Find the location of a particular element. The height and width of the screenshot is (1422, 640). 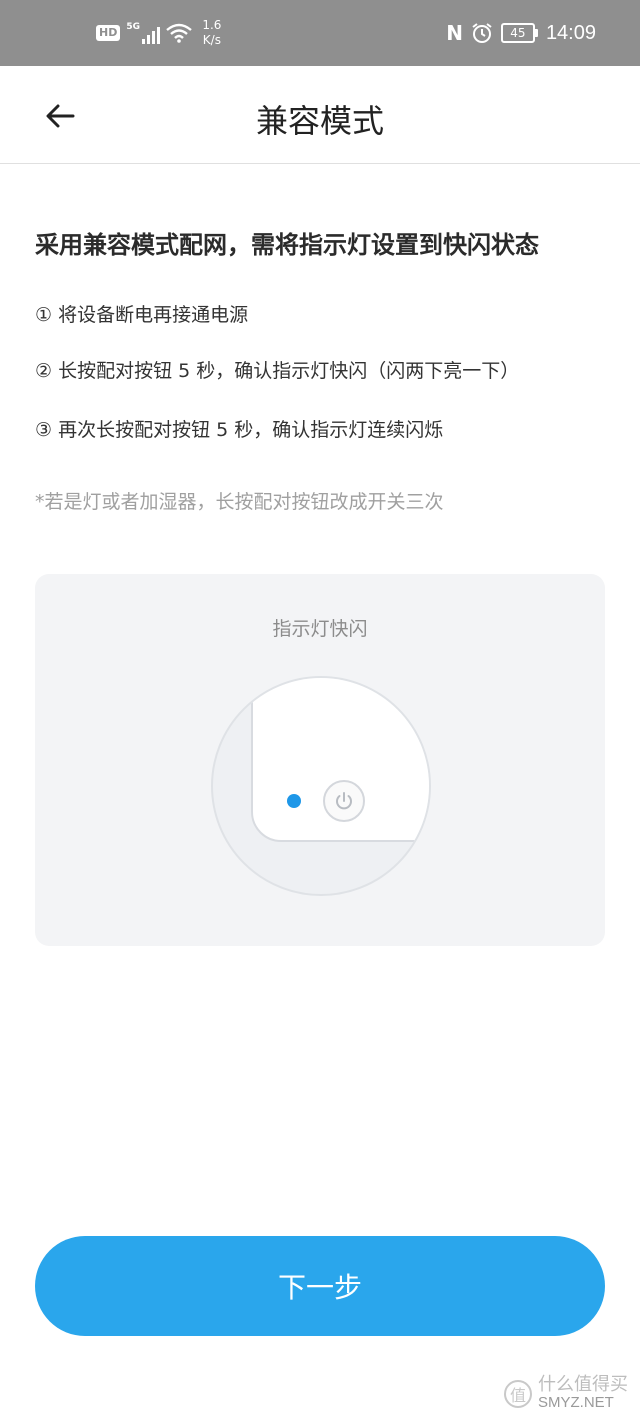

battery-level: 45 is located at coordinates (518, 33).